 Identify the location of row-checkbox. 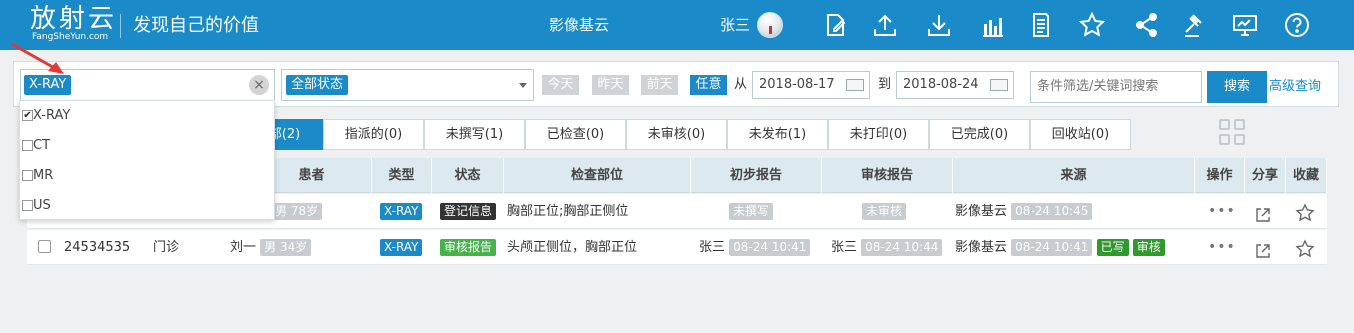
(44, 246).